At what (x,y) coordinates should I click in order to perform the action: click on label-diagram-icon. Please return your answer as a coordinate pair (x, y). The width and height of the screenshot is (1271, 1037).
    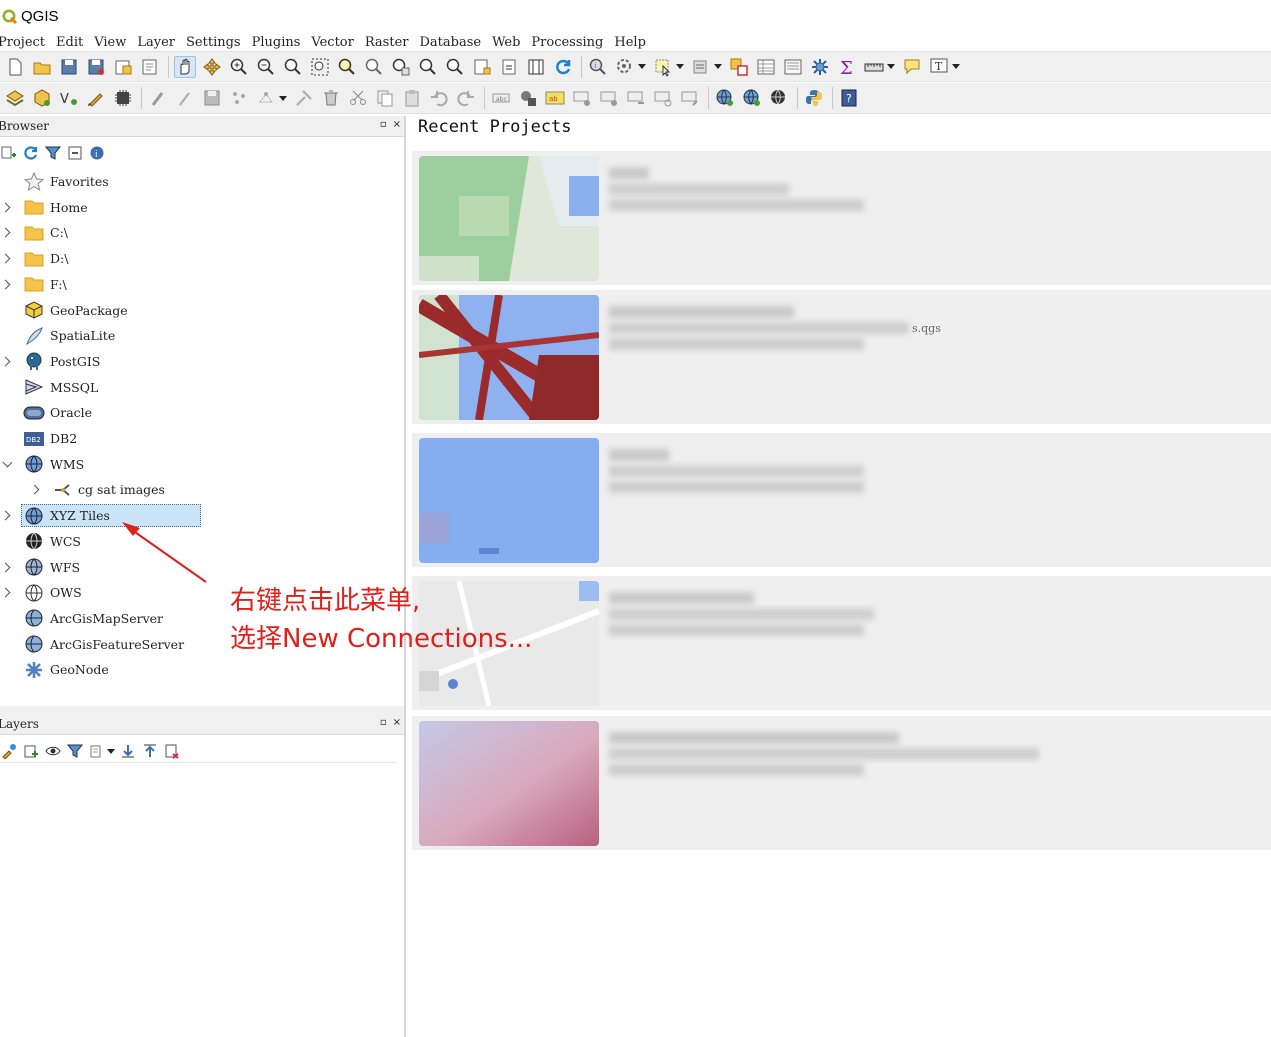
    Looking at the image, I should click on (528, 98).